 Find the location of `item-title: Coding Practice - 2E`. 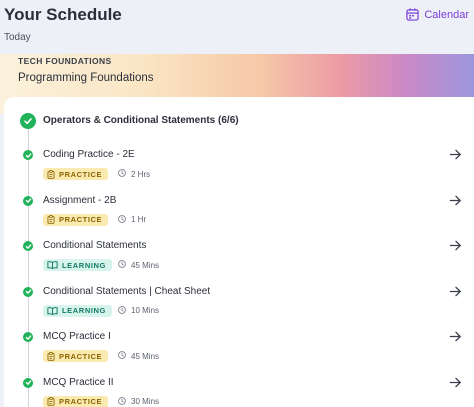

item-title: Coding Practice - 2E is located at coordinates (89, 154).